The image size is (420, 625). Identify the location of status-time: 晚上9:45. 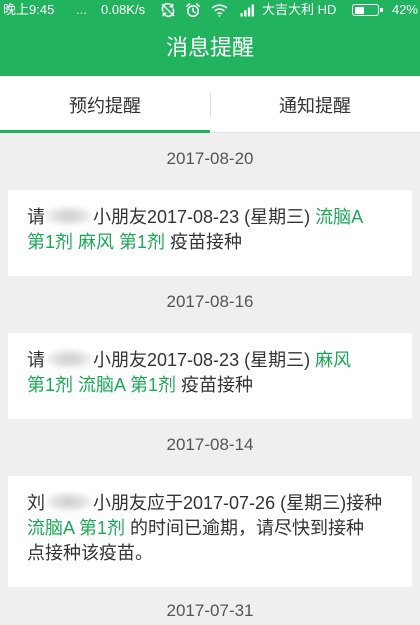
(29, 9).